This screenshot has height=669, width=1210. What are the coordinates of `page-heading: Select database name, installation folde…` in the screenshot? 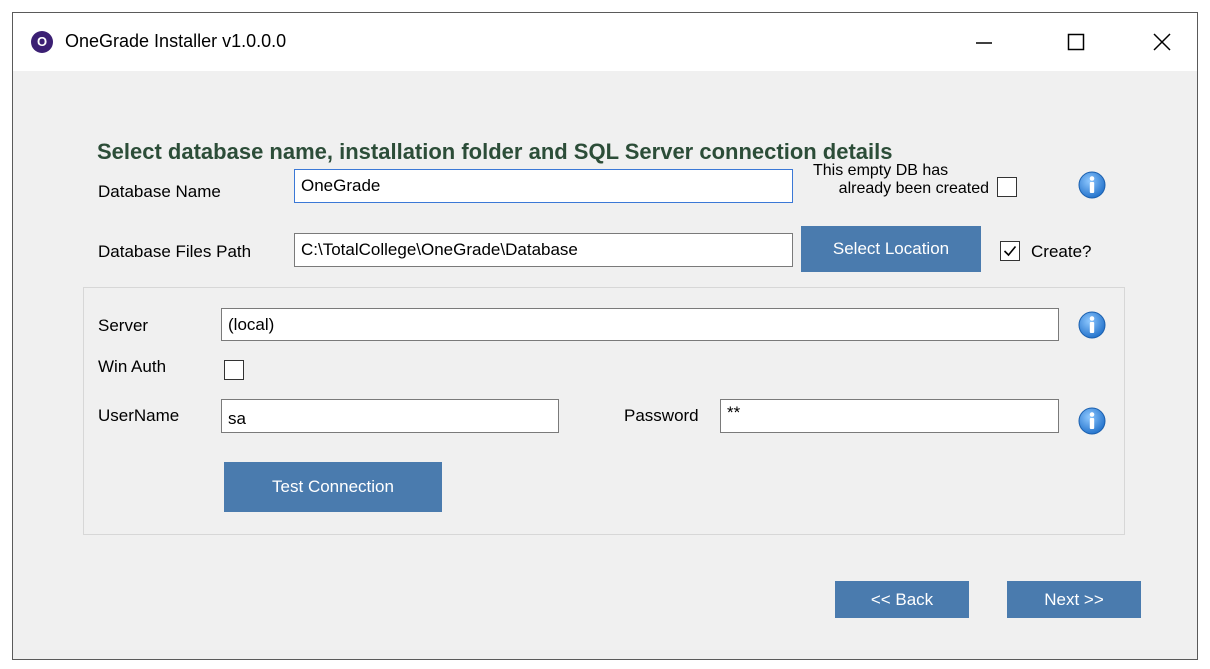 It's located at (495, 151).